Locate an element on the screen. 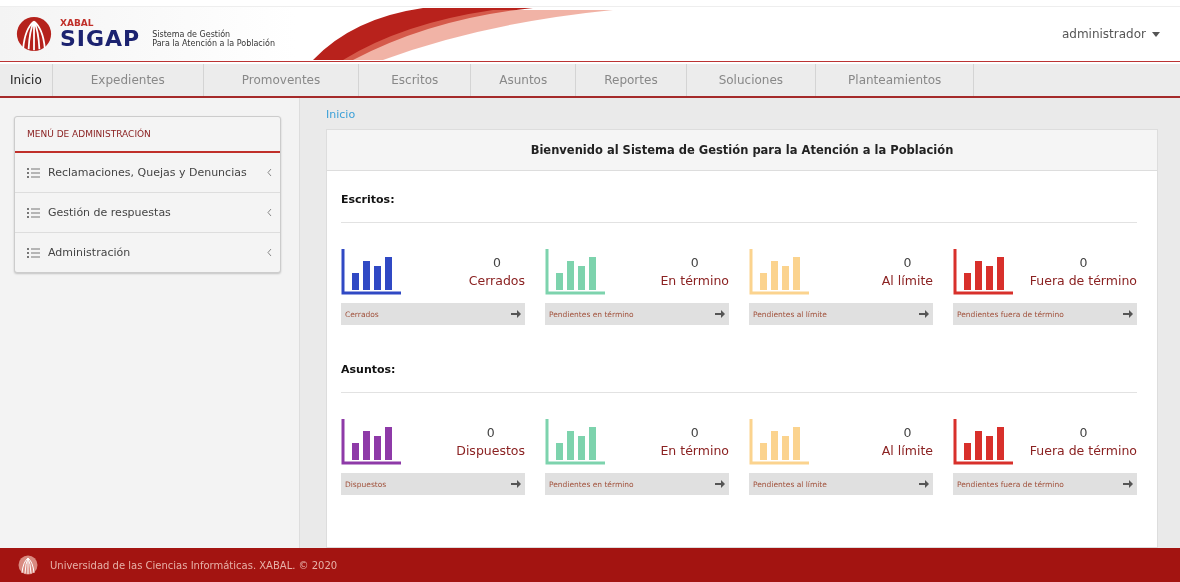 This screenshot has width=1180, height=582. section-title: Escritos: is located at coordinates (739, 197).